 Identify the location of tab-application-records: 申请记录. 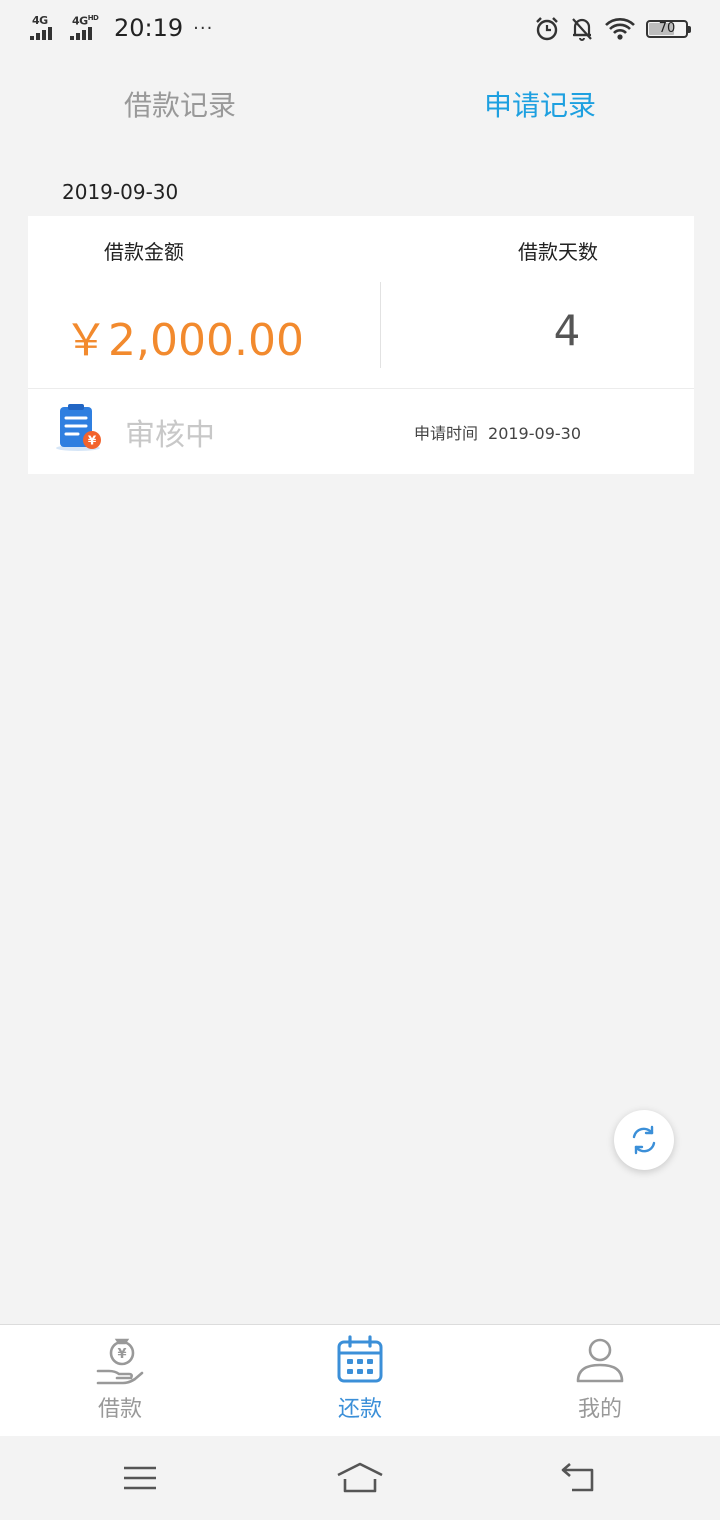
(540, 106).